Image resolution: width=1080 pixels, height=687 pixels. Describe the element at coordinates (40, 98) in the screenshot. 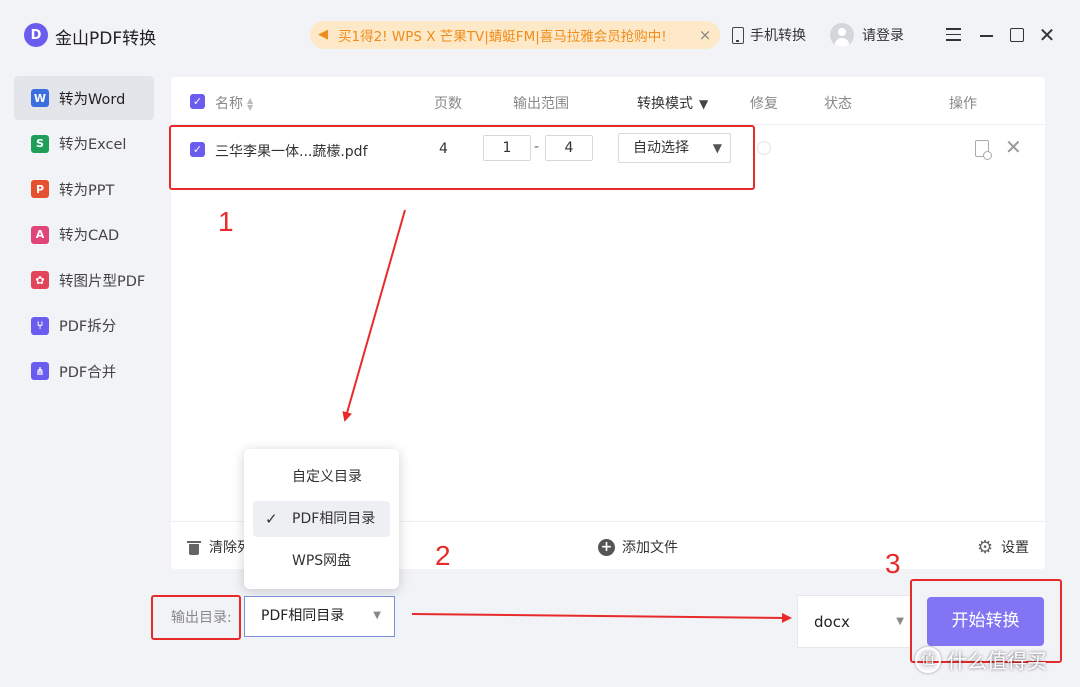

I see `word-icon: W` at that location.